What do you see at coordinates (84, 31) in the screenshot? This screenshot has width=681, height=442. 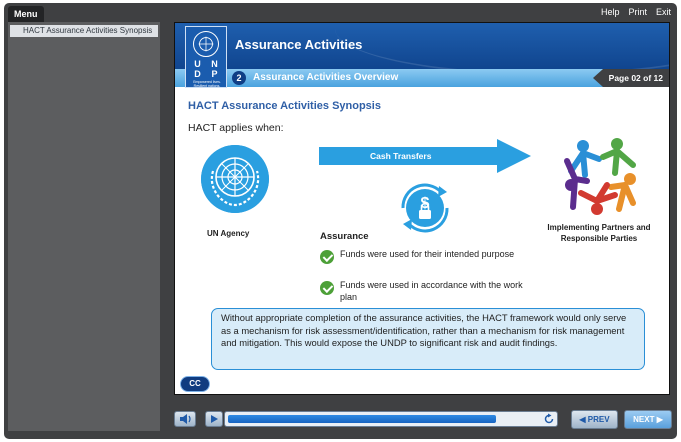 I see `sidebar-item-hact-synopsis: HACT Assurance Activities Synopsis` at bounding box center [84, 31].